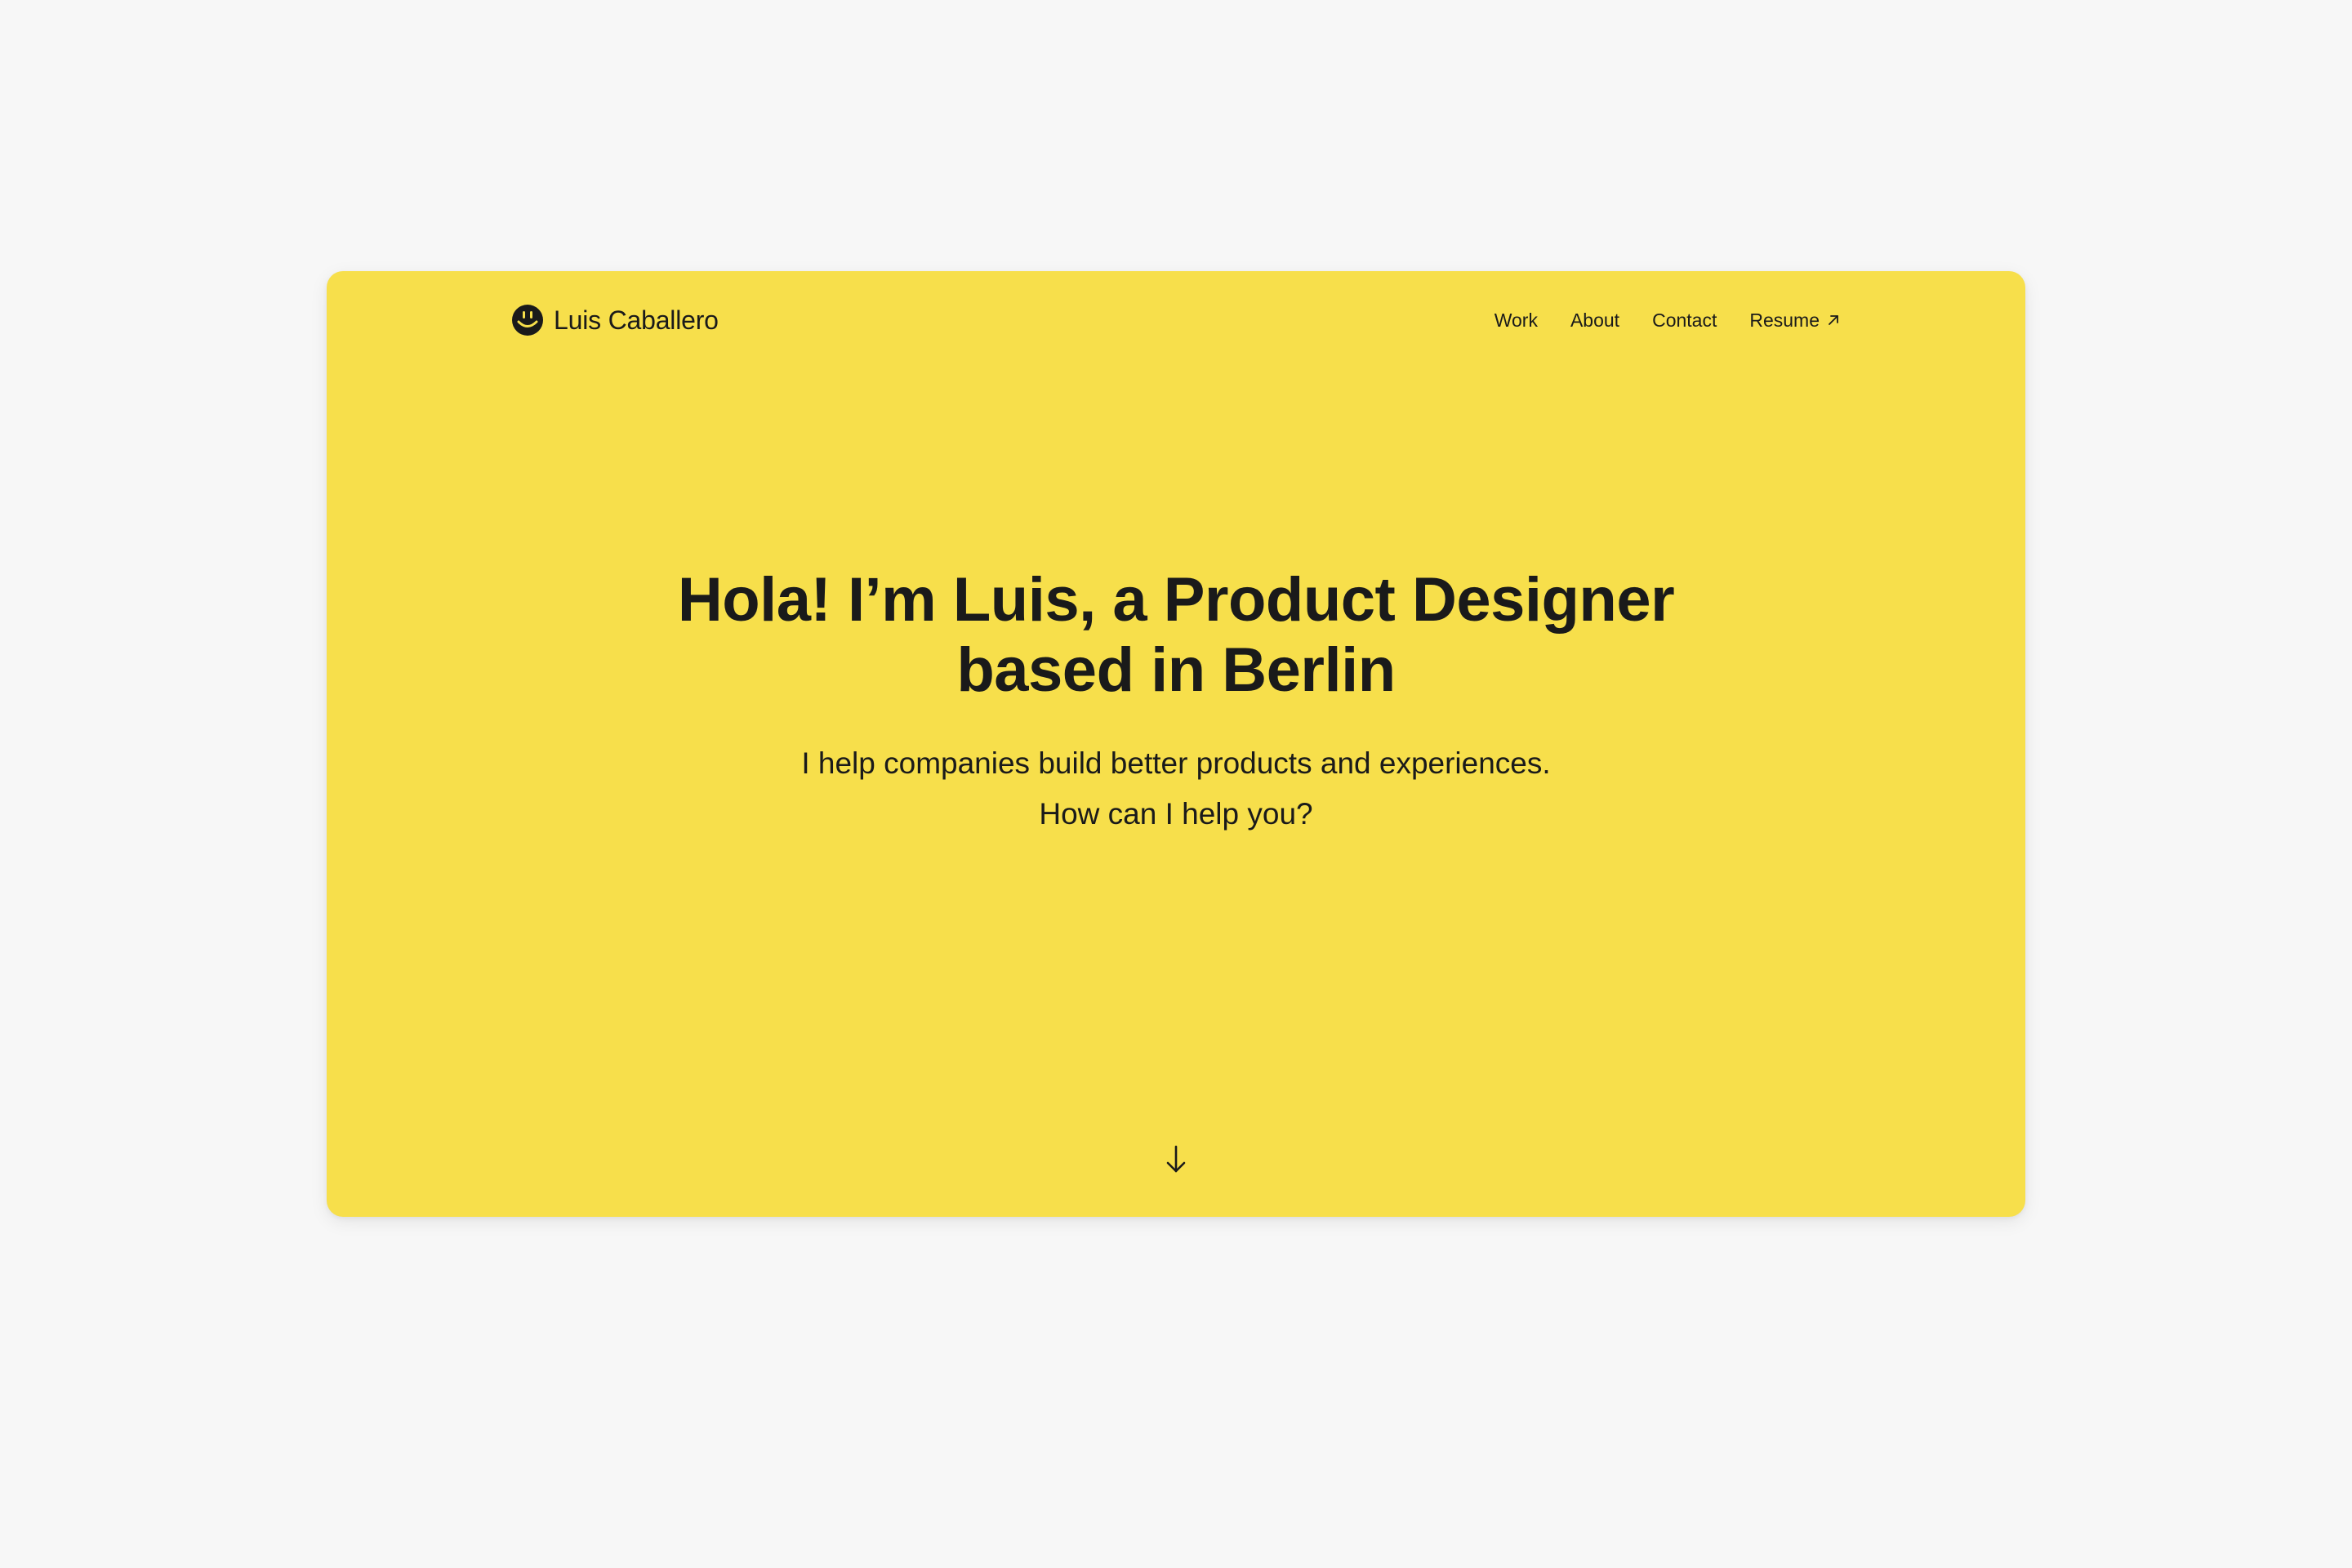 This screenshot has height=1568, width=2352. Describe the element at coordinates (1834, 320) in the screenshot. I see `arrow-up-right-icon` at that location.